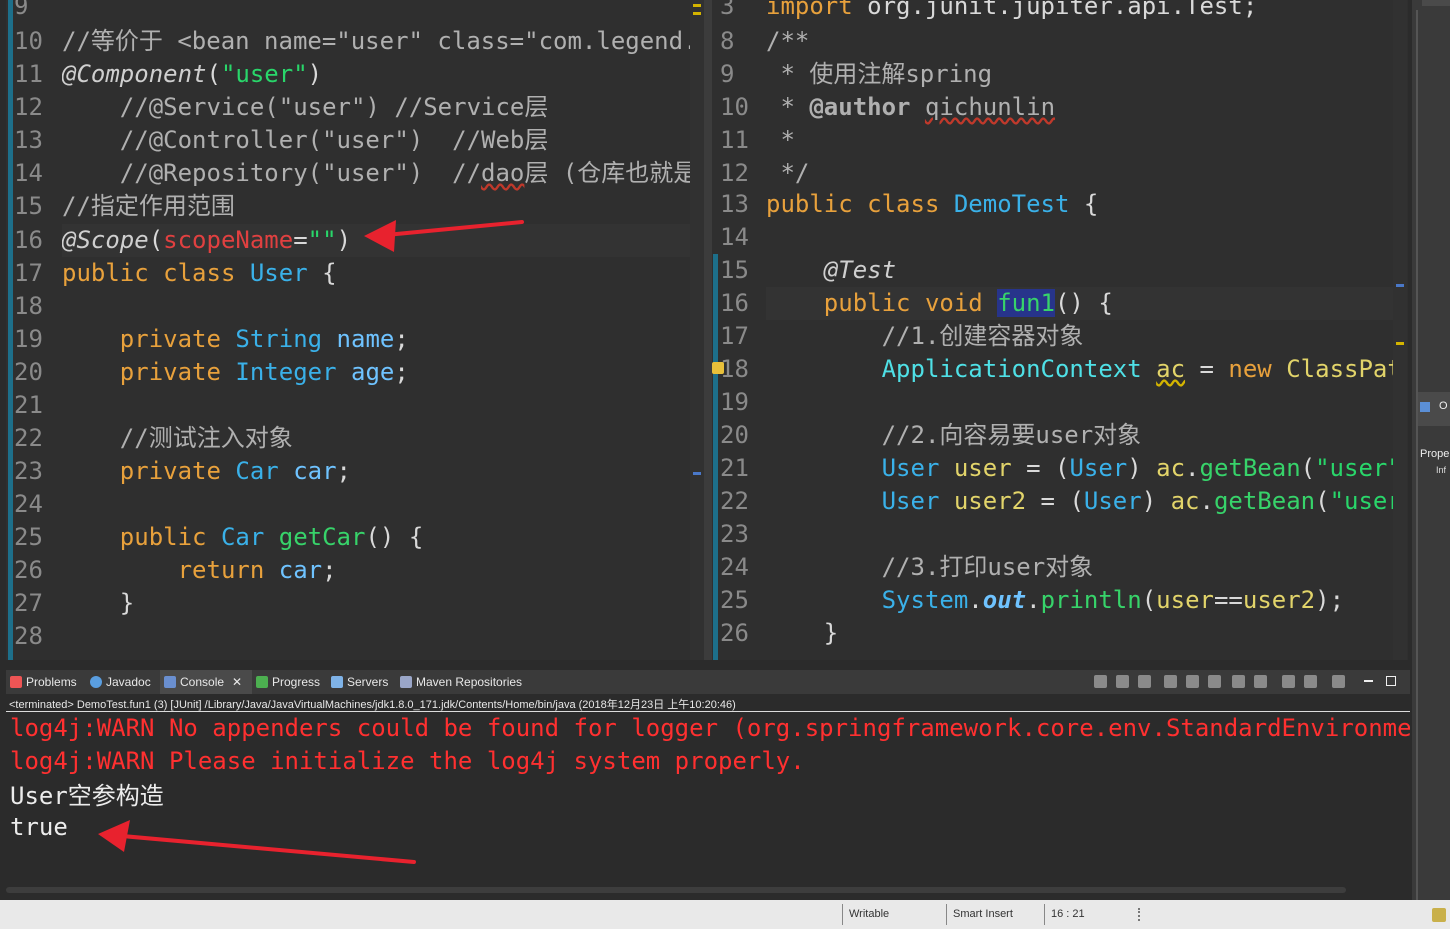  I want to click on arrow-true-head, so click(114, 836).